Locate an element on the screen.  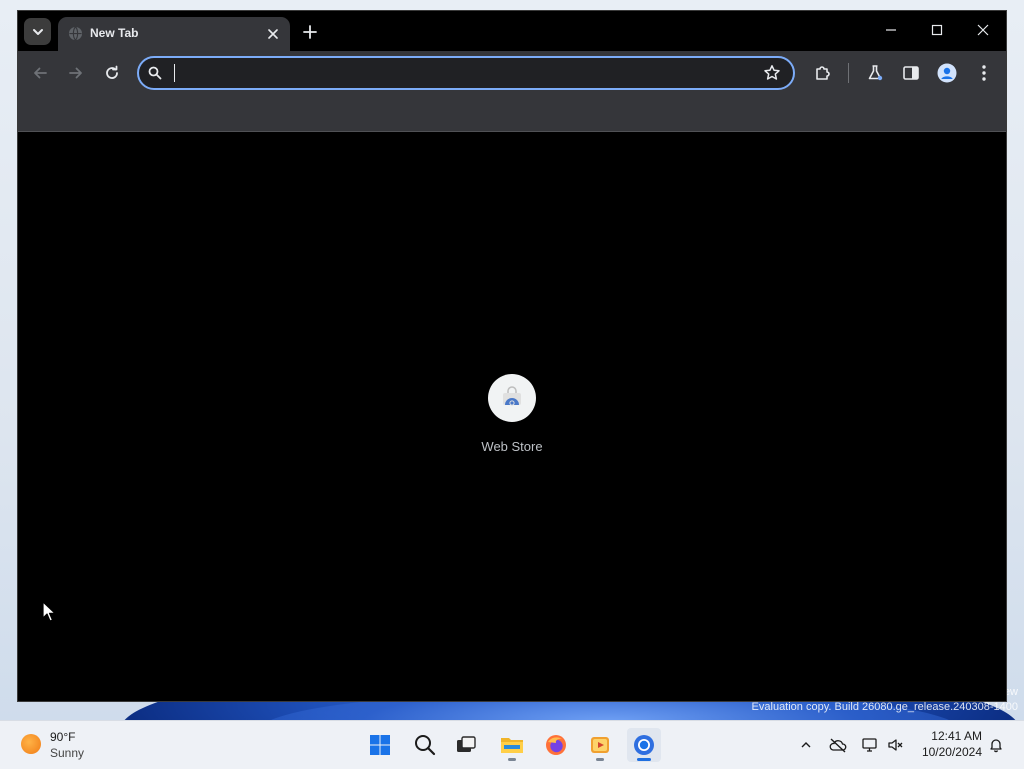
onedrive-tray-button is located at coordinates (838, 745).